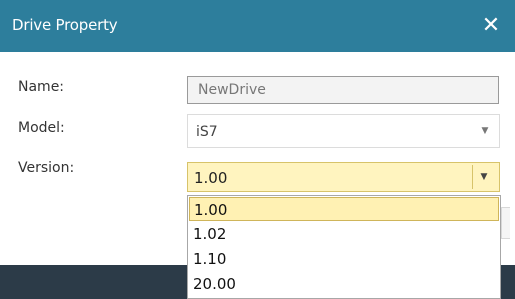  Describe the element at coordinates (505, 223) in the screenshot. I see `partially-hidden-button` at that location.